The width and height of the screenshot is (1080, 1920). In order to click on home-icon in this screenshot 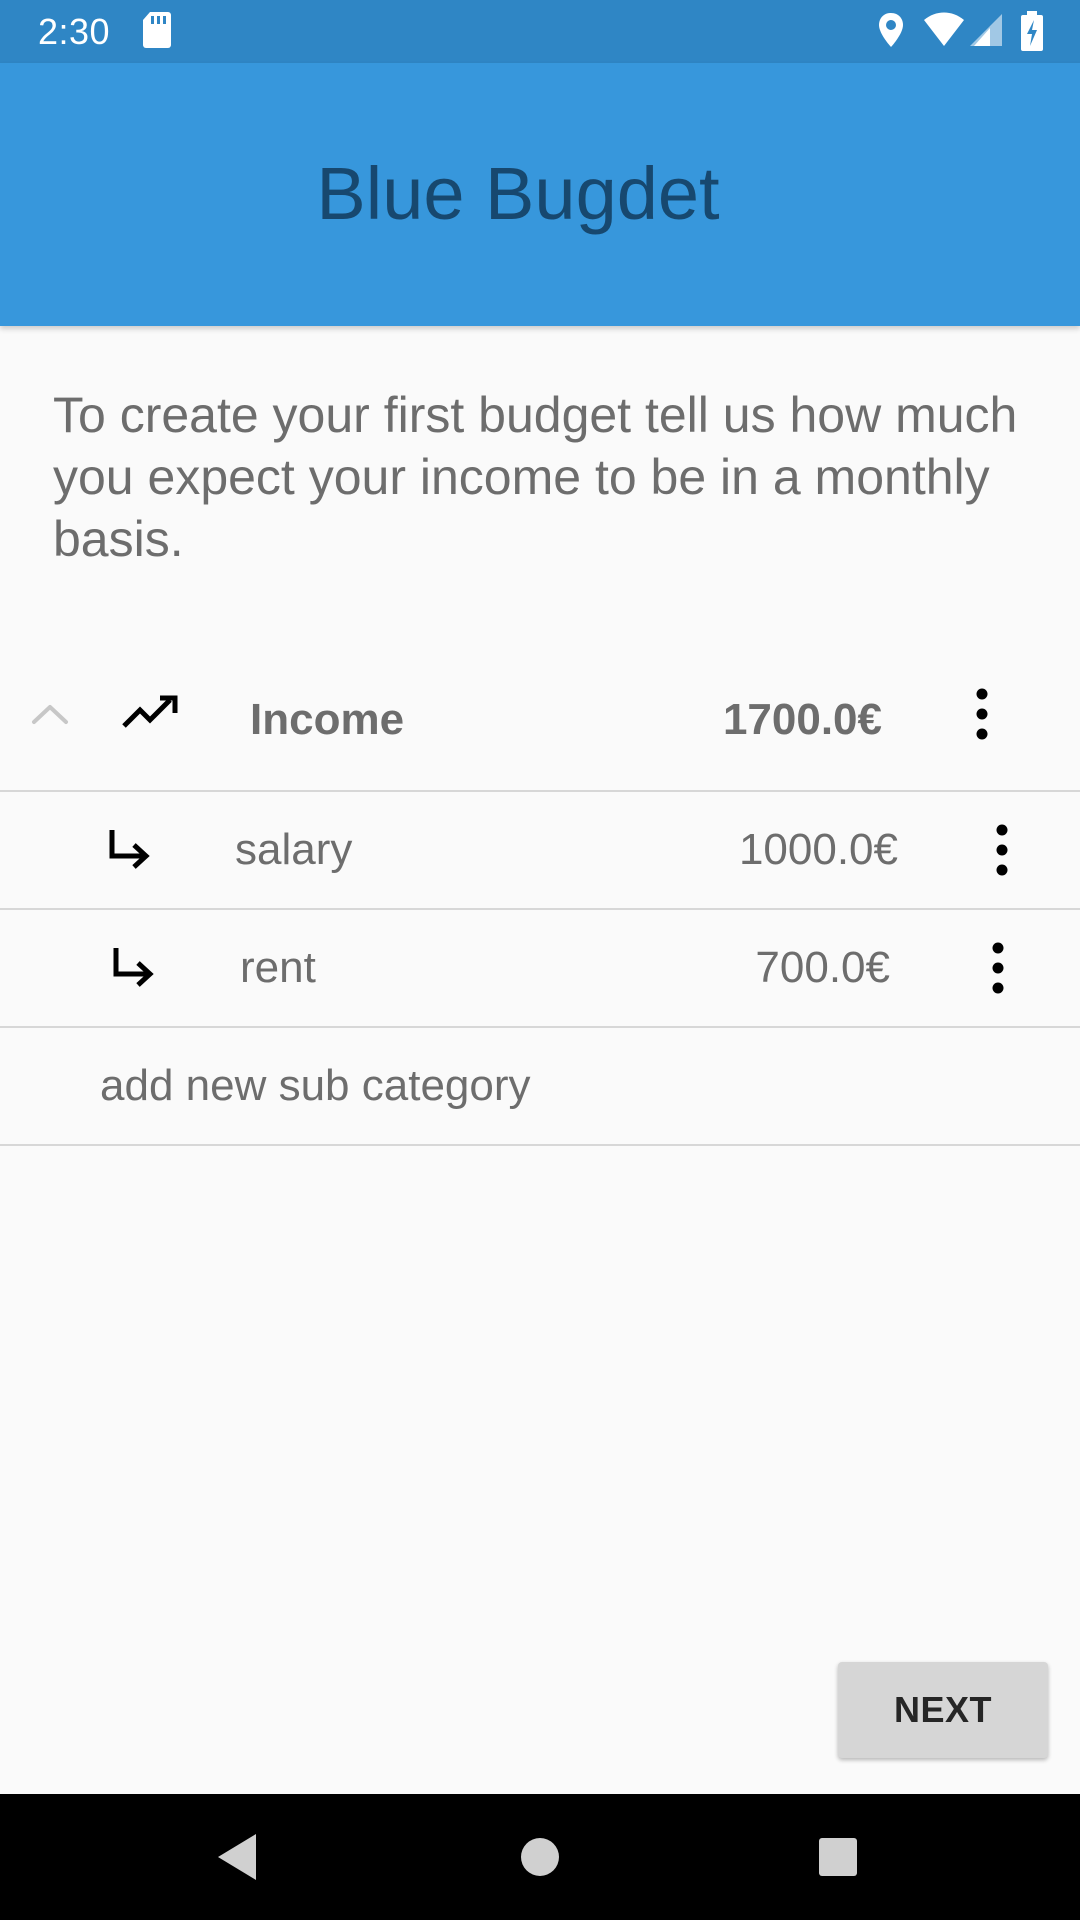, I will do `click(540, 1857)`.